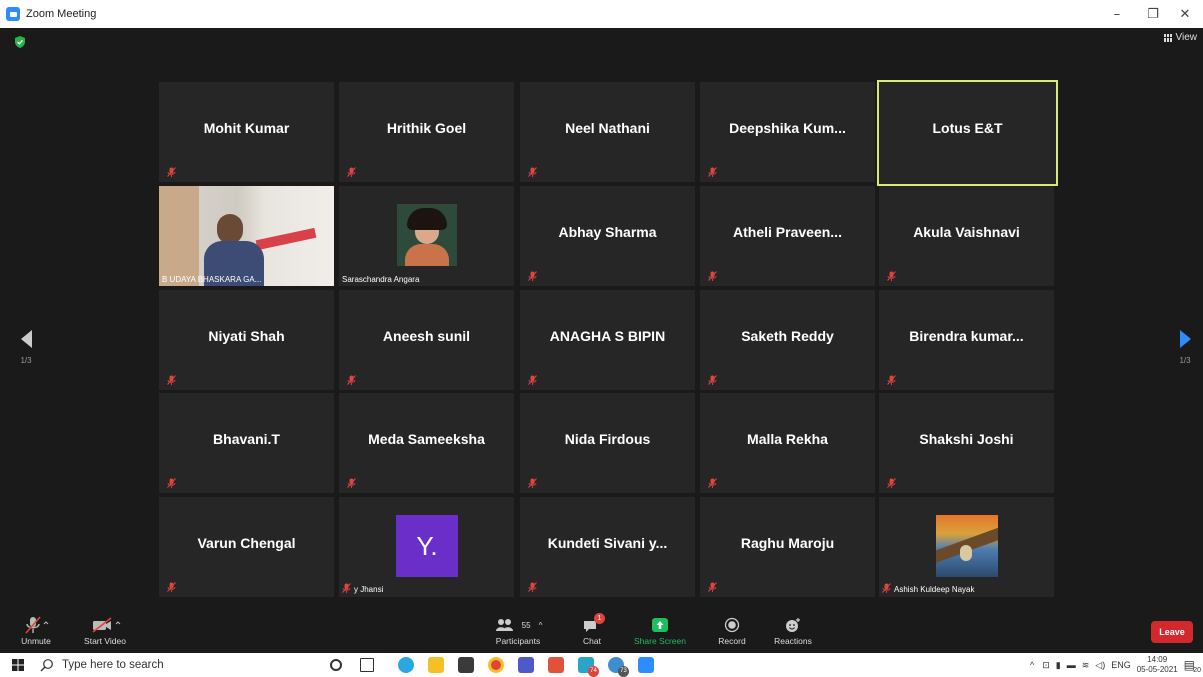  Describe the element at coordinates (787, 543) in the screenshot. I see `participant-name: Raghu Maroju` at that location.